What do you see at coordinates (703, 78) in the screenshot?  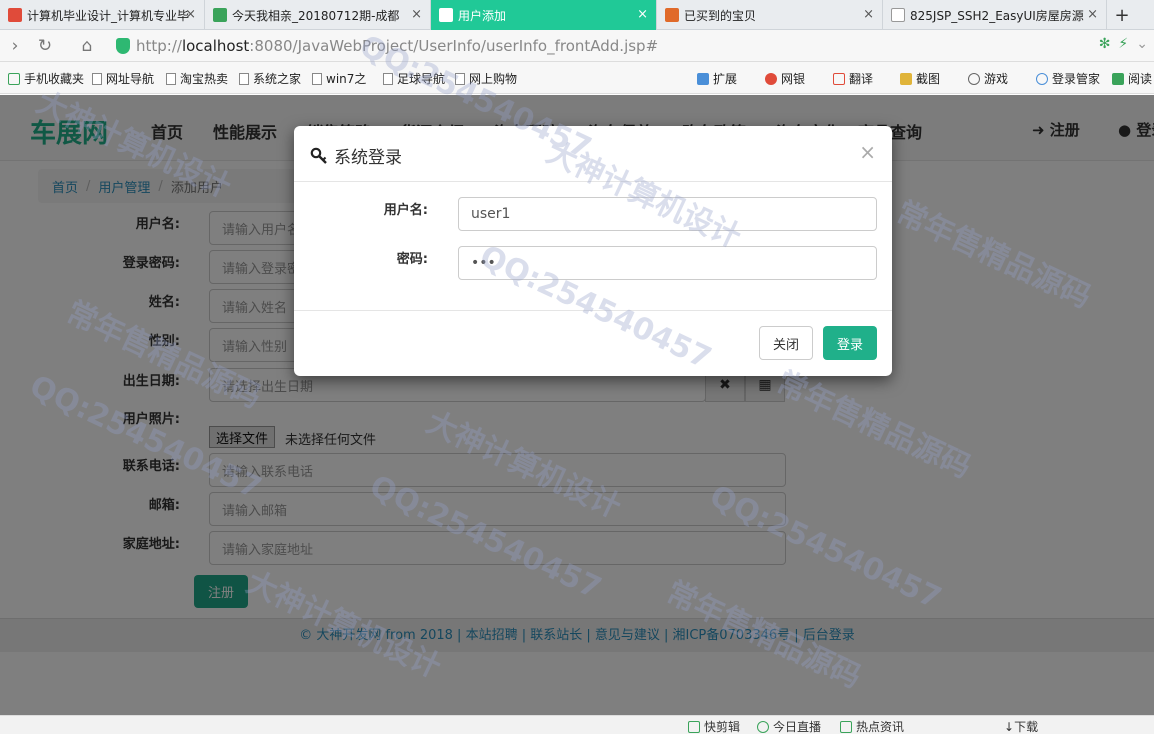 I see `grid-icon` at bounding box center [703, 78].